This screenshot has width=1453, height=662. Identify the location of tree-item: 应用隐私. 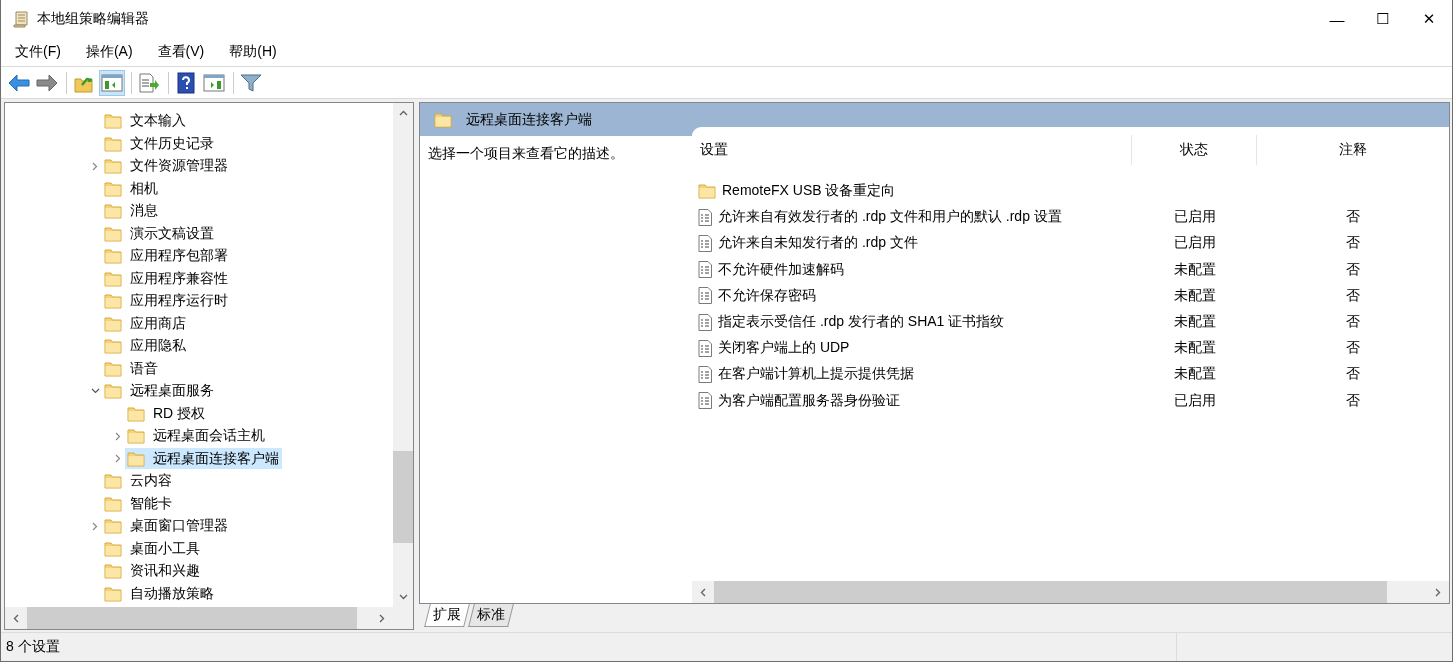
(145, 346).